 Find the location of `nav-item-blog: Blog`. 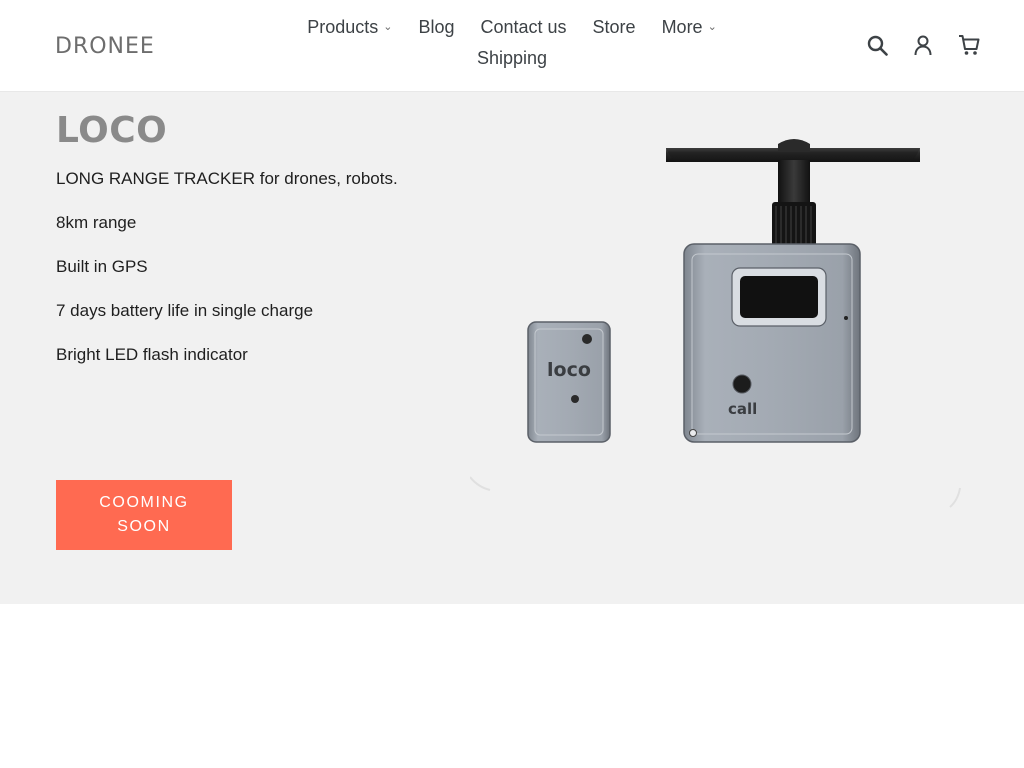

nav-item-blog: Blog is located at coordinates (436, 27).